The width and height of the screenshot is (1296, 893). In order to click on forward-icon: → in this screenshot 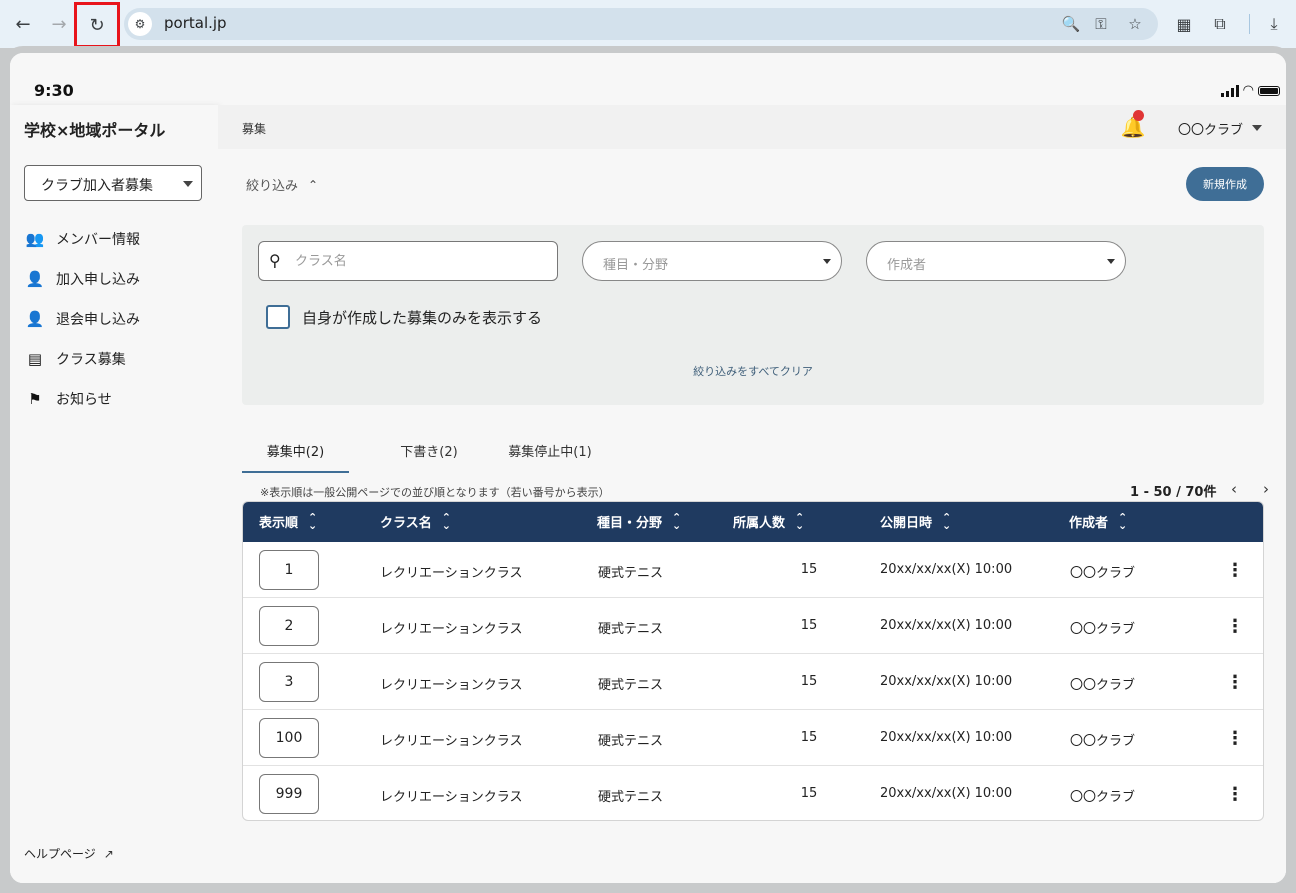, I will do `click(59, 24)`.